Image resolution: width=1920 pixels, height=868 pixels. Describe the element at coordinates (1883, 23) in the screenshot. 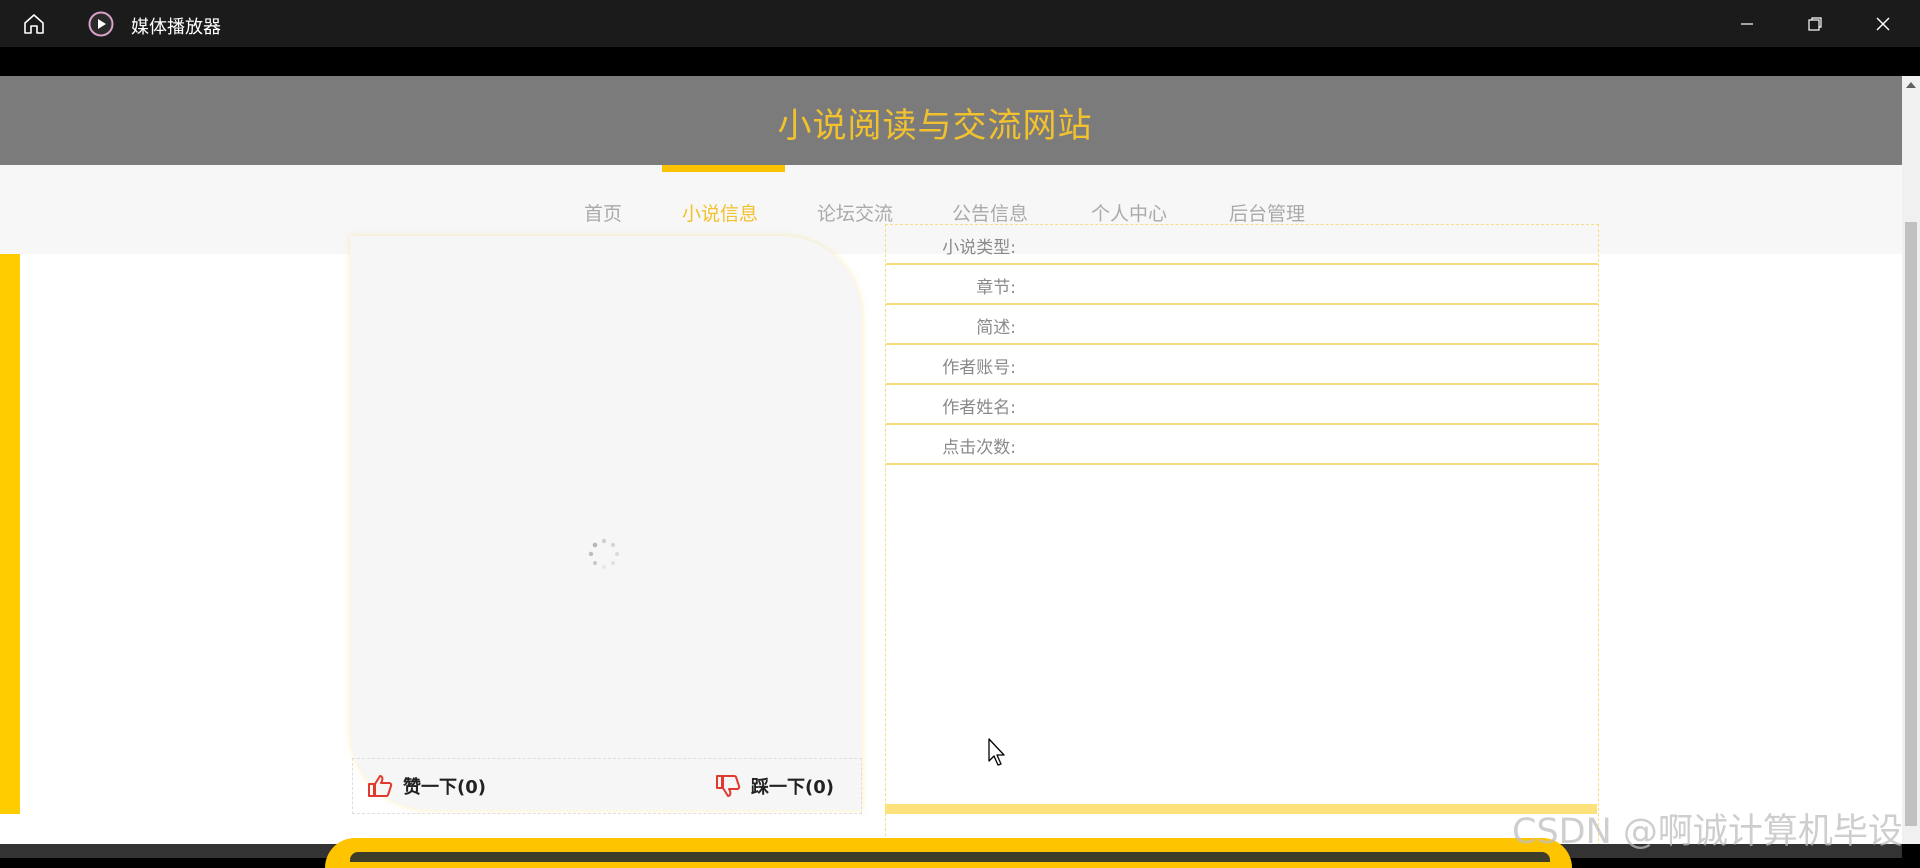

I see `close-button` at that location.